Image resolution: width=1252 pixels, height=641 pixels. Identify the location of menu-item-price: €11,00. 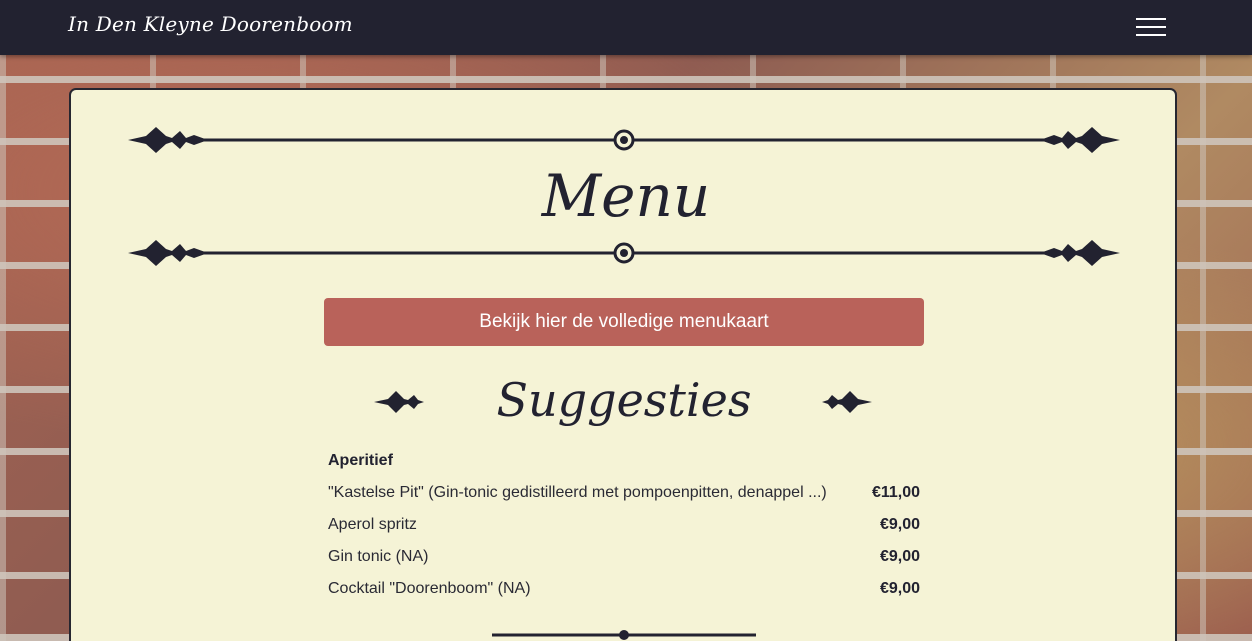
(895, 492).